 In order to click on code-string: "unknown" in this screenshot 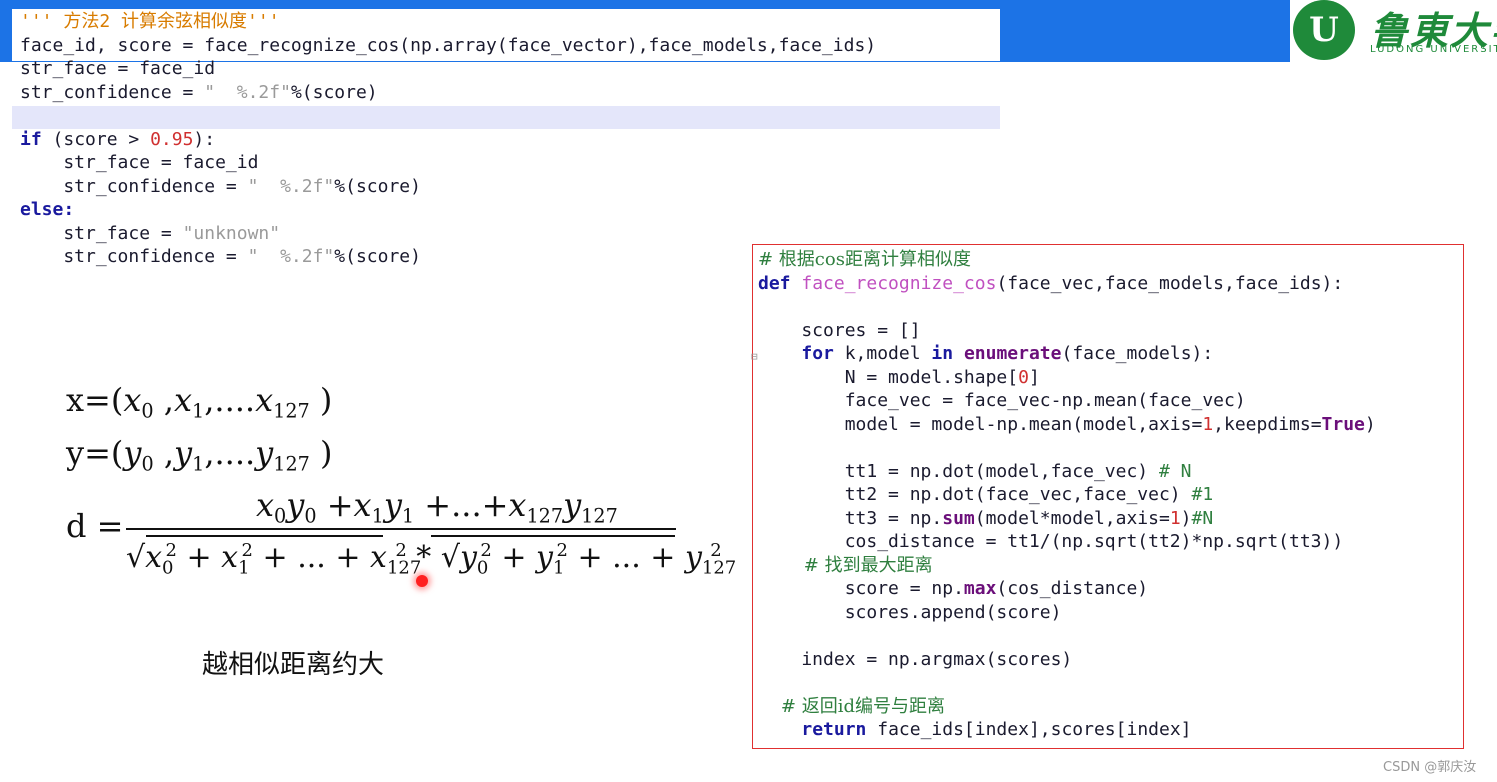, I will do `click(231, 233)`.